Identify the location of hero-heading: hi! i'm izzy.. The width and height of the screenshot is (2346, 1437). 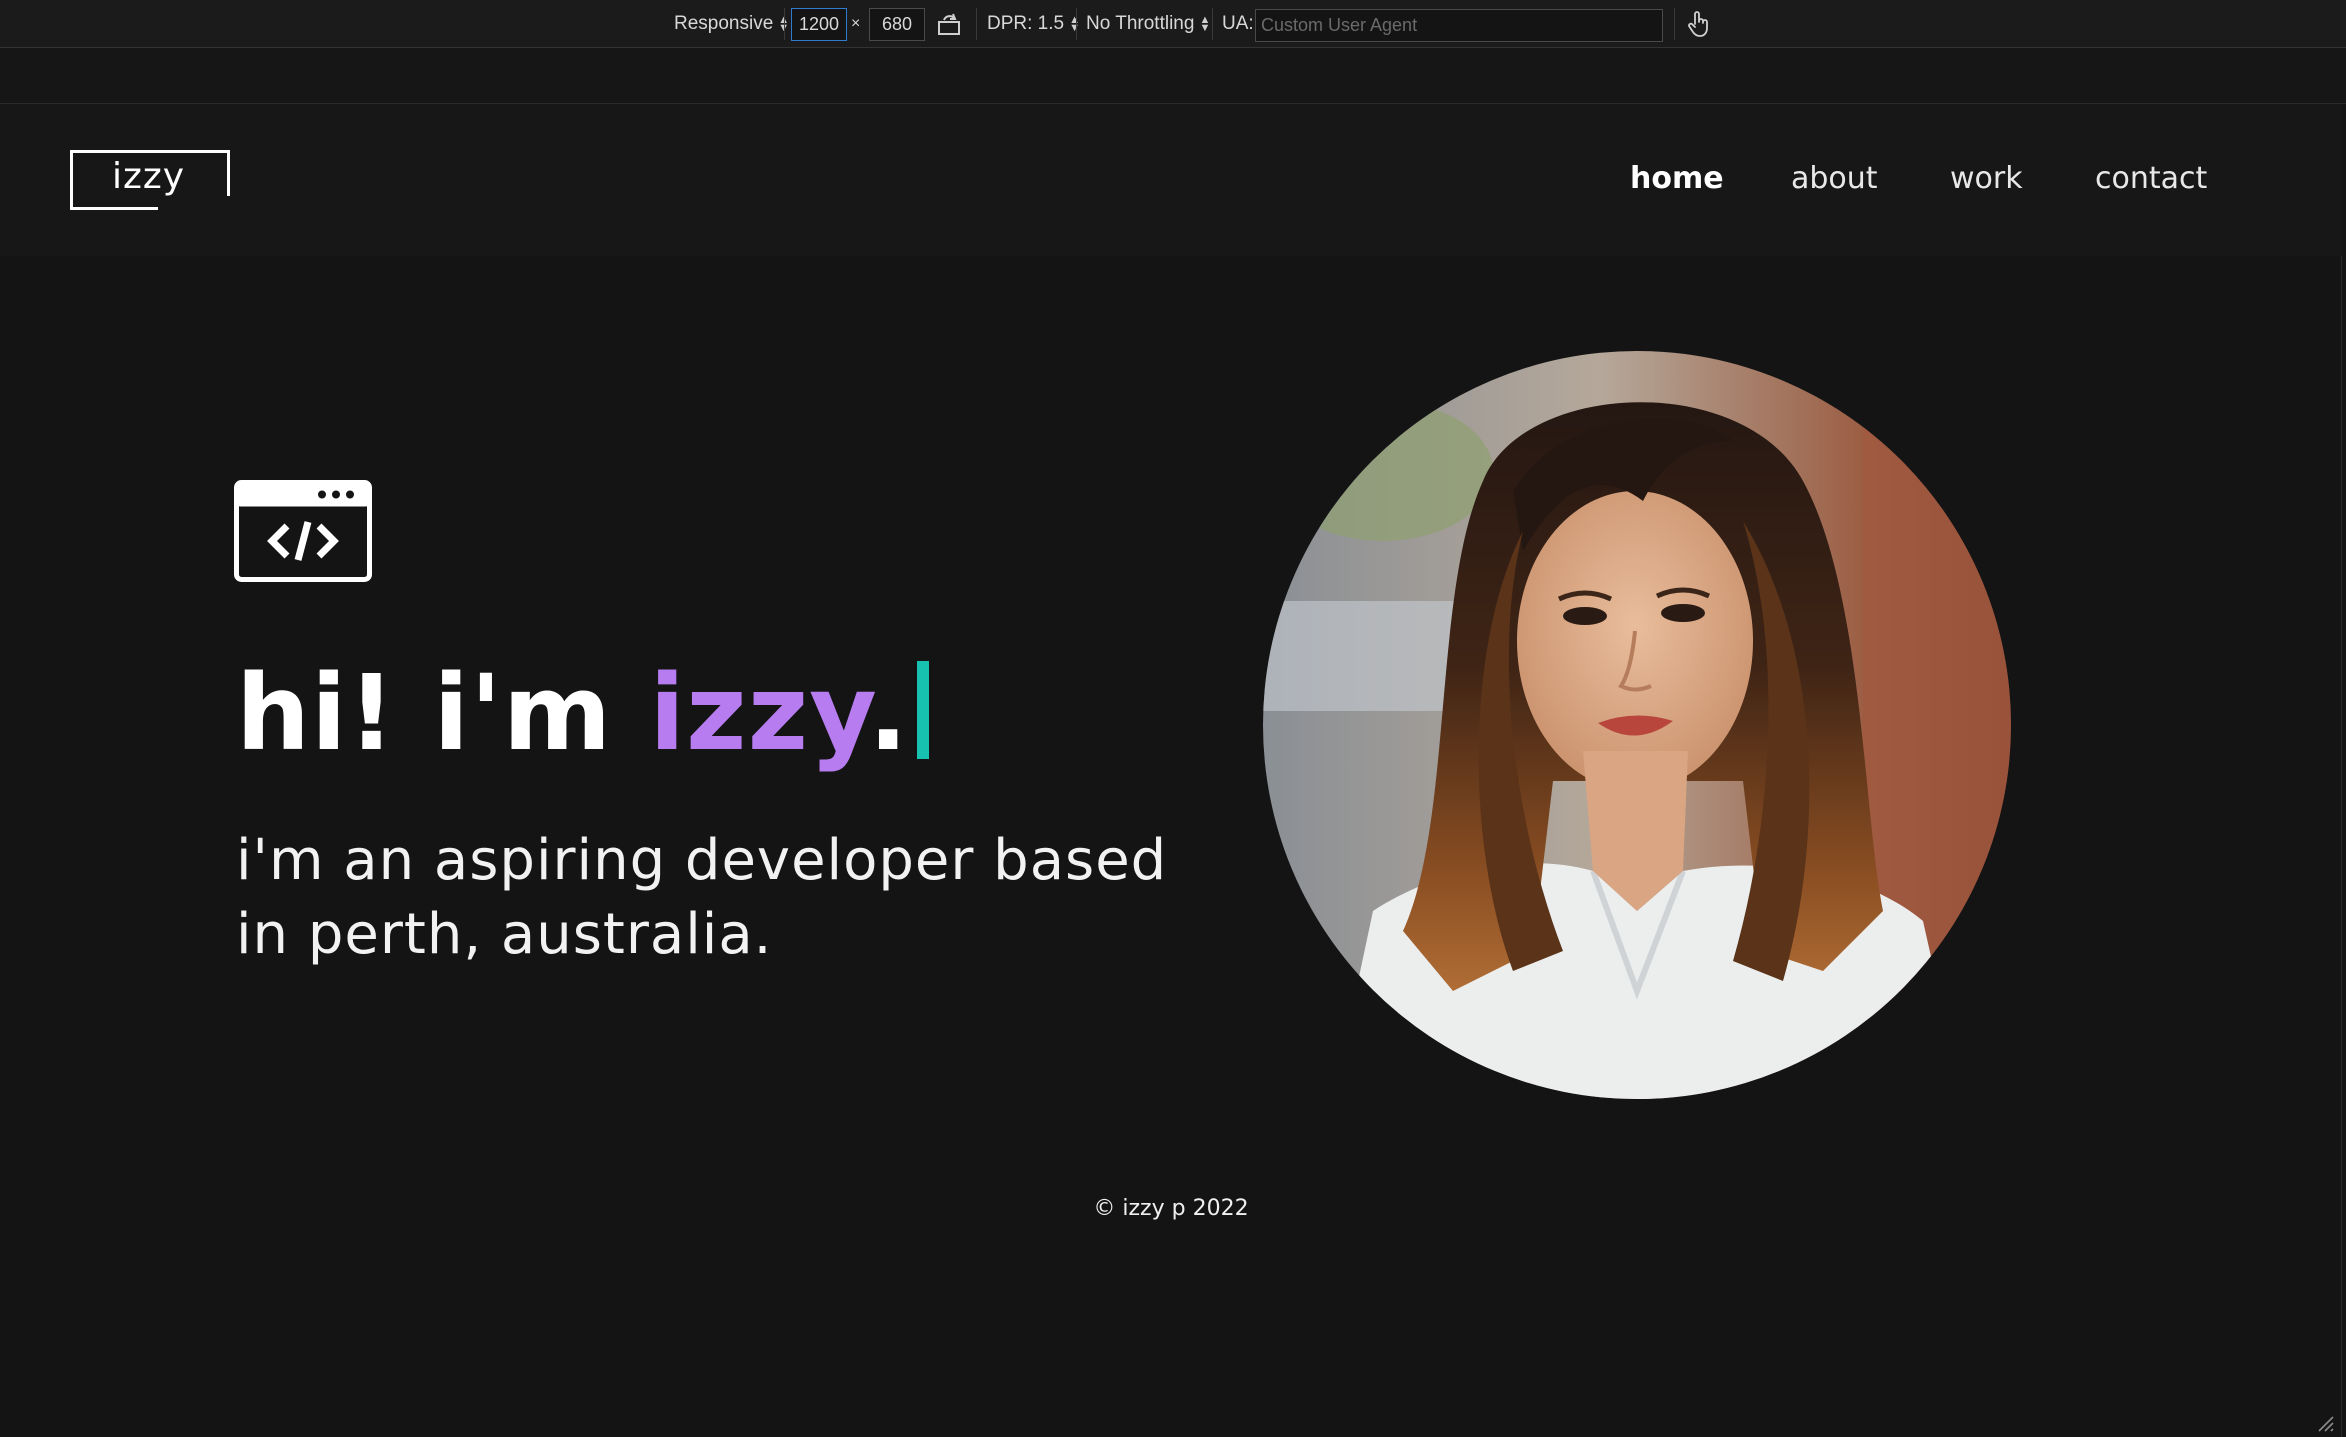
(582, 713).